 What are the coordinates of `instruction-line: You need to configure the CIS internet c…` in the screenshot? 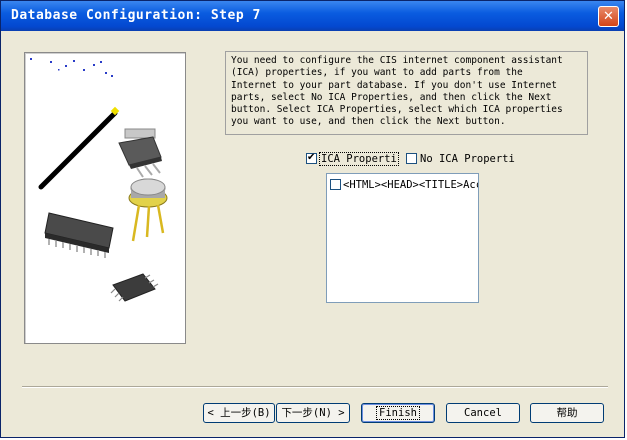 It's located at (397, 60).